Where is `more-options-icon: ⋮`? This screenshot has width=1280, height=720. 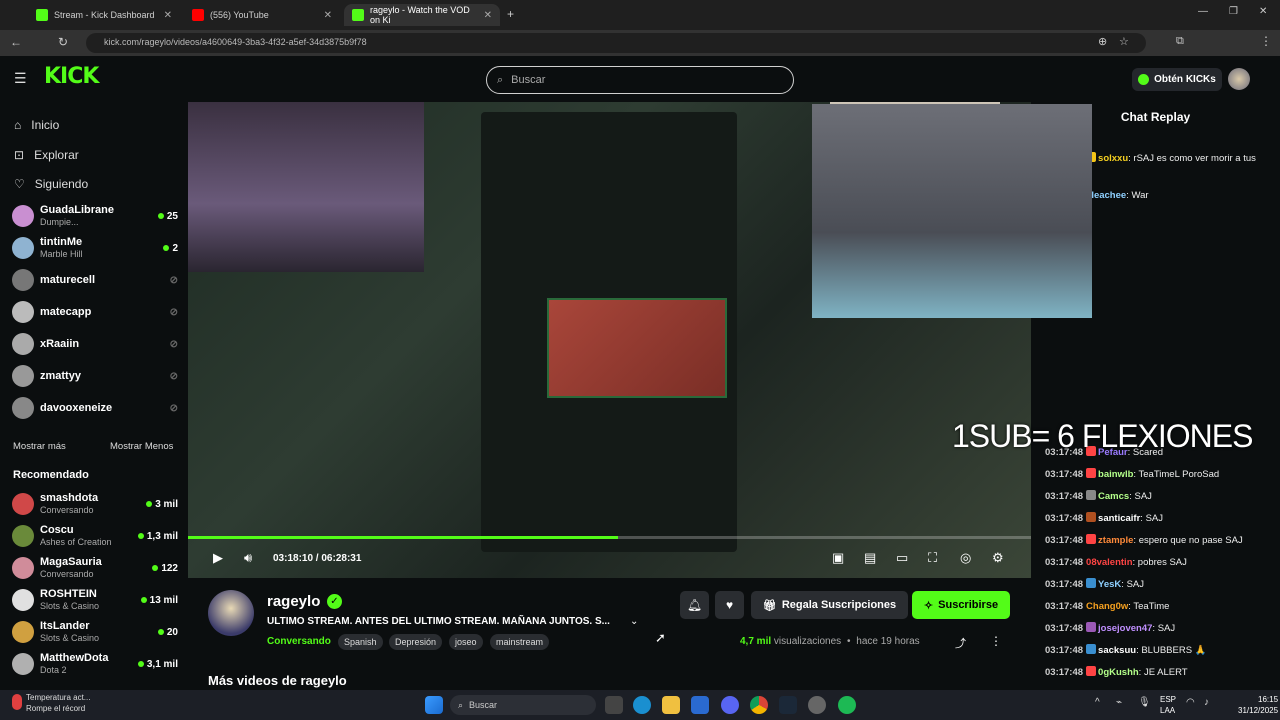 more-options-icon: ⋮ is located at coordinates (996, 641).